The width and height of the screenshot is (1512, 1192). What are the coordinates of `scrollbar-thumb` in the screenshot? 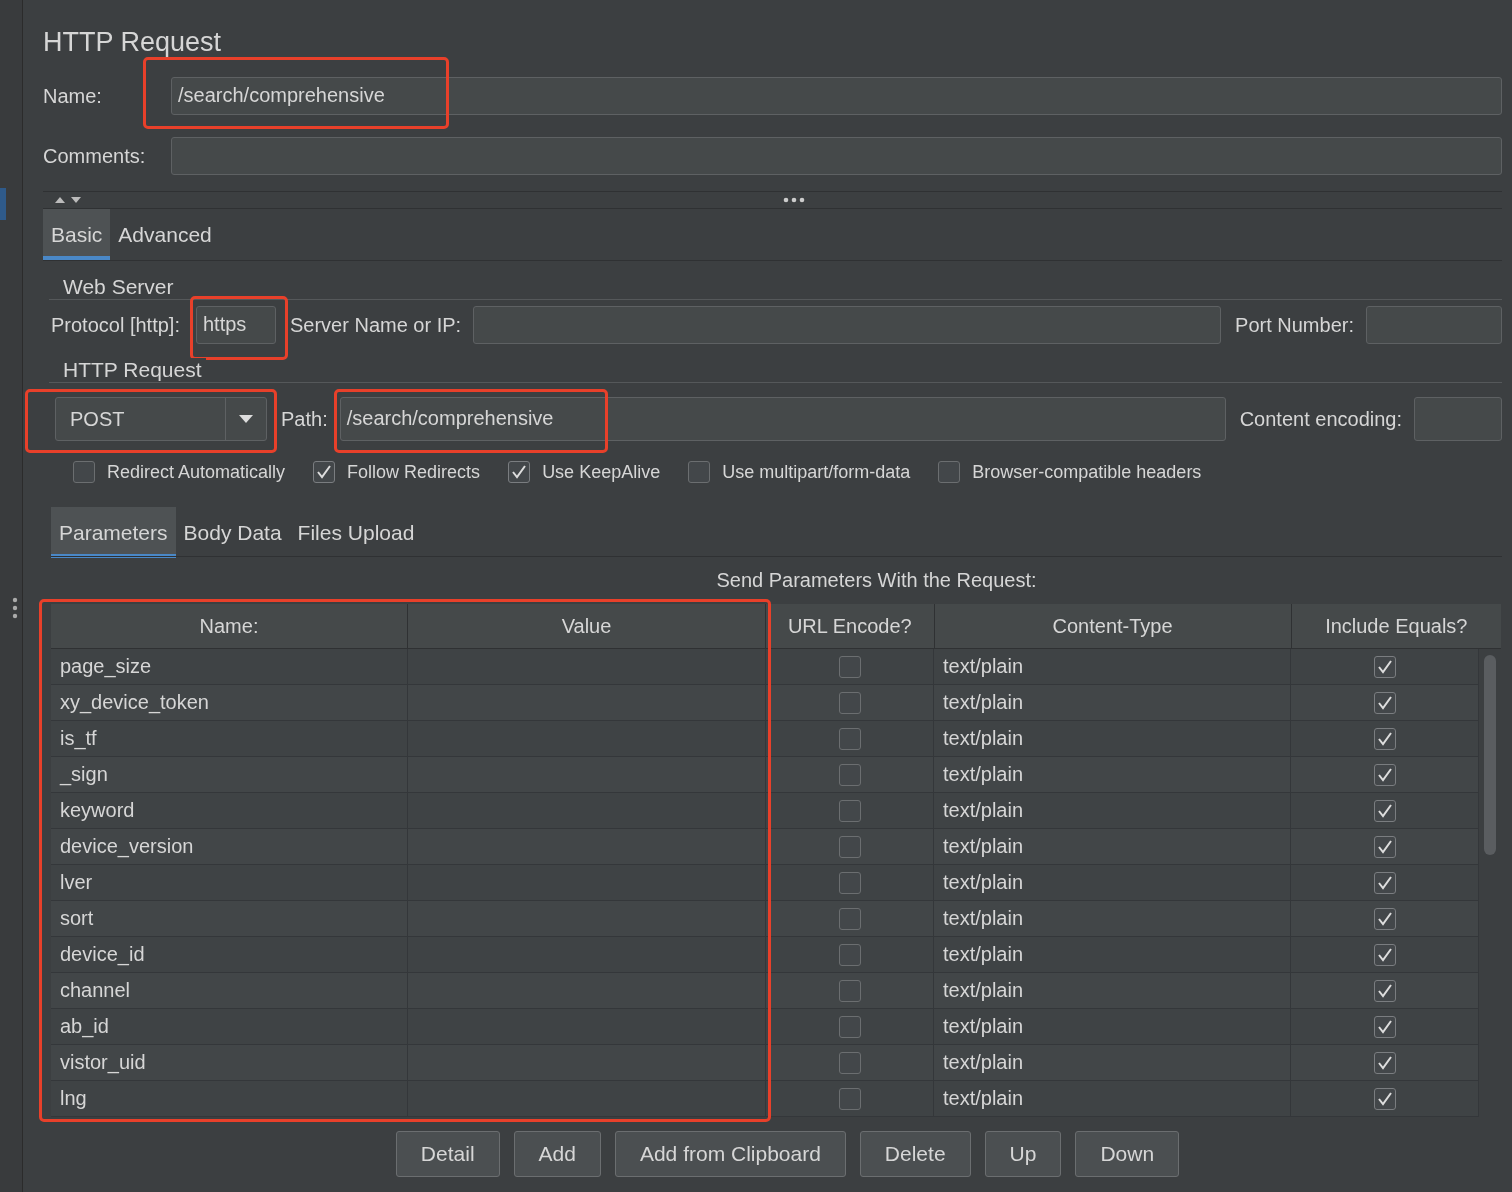 It's located at (1490, 755).